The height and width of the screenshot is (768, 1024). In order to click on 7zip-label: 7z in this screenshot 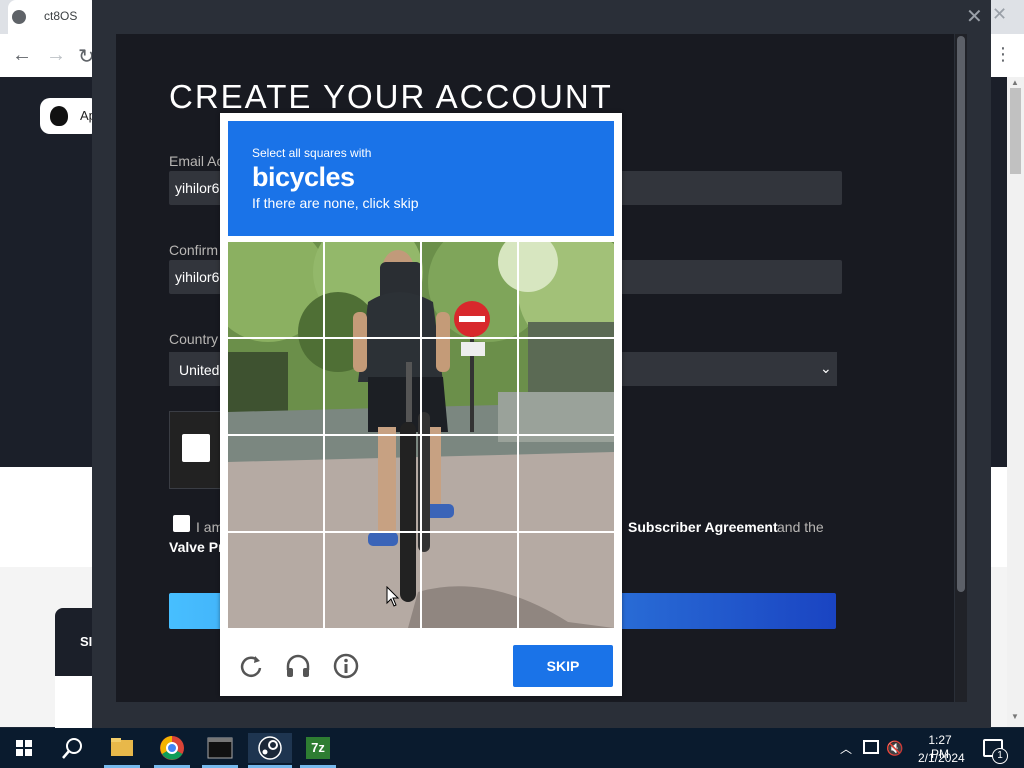, I will do `click(318, 748)`.